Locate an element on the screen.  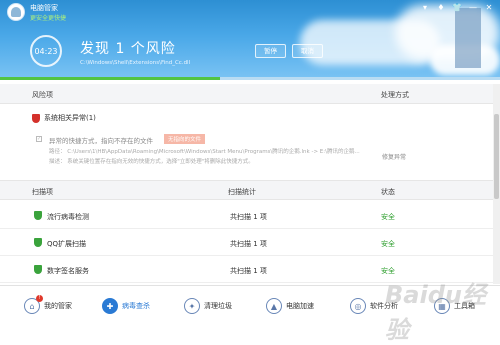
broom-icon: ✦ is located at coordinates (192, 306).